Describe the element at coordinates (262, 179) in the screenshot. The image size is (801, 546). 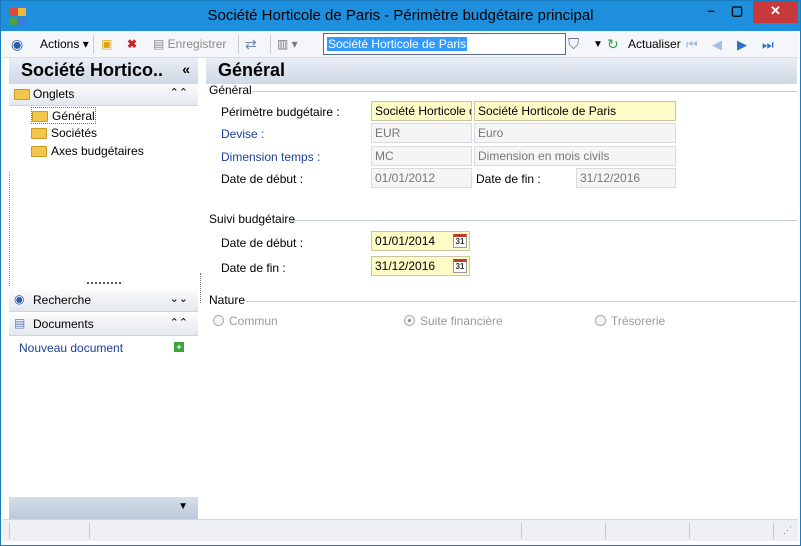
I see `start-date-label: Date de début :` at that location.